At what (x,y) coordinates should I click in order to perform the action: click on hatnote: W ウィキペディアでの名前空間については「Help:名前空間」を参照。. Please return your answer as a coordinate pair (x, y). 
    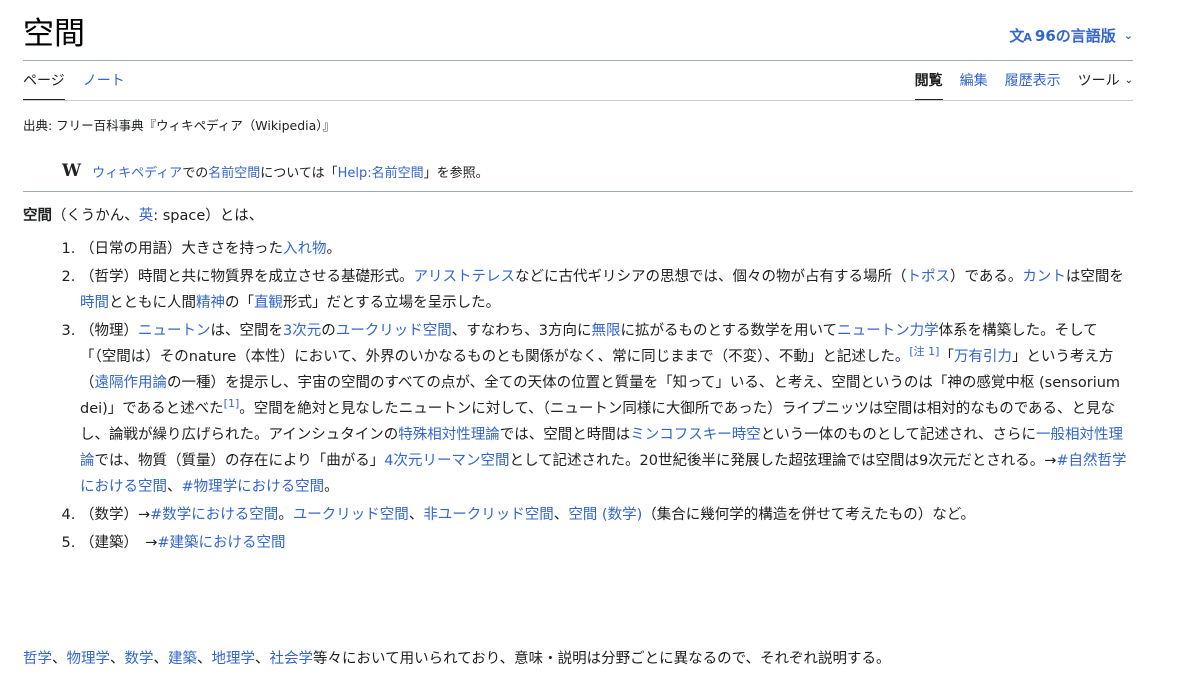
    Looking at the image, I should click on (275, 171).